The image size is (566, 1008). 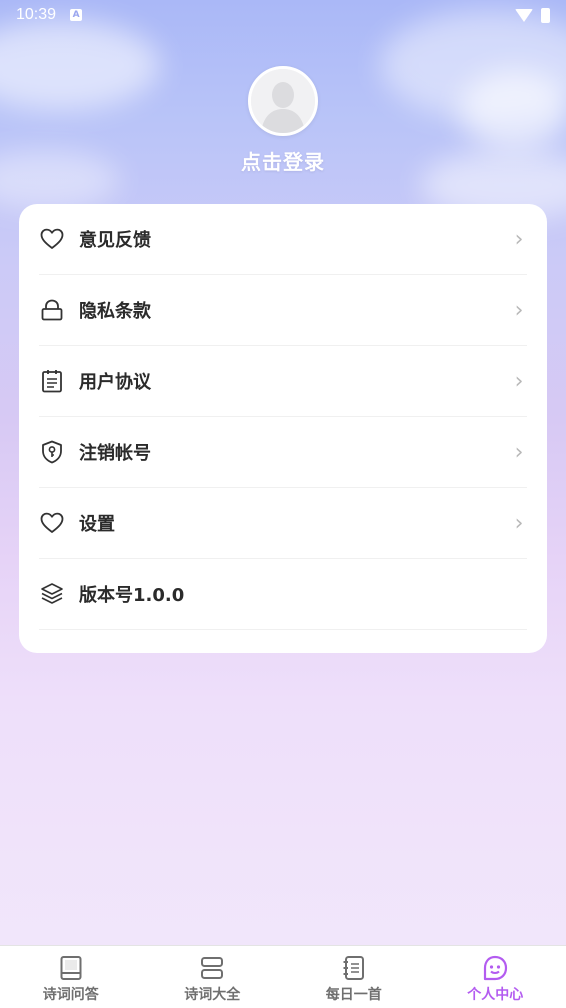 I want to click on clipboard-icon, so click(x=52, y=381).